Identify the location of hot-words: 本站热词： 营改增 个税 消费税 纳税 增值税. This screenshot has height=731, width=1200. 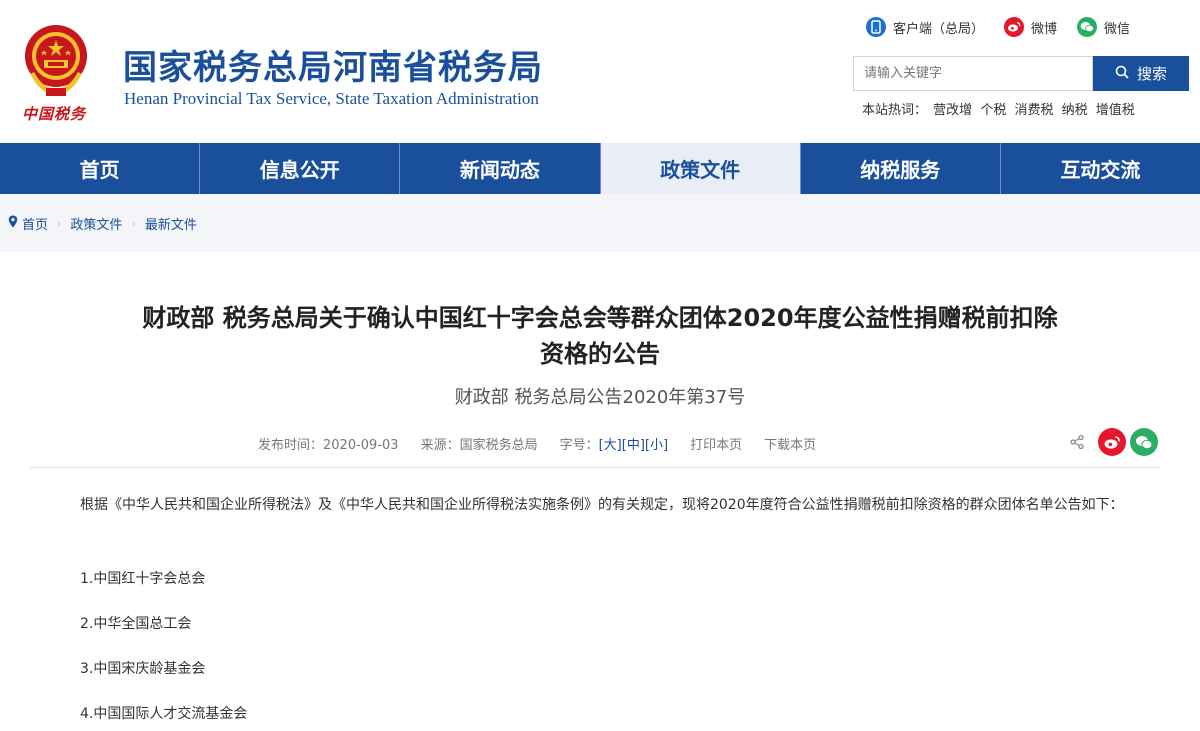
(1000, 108).